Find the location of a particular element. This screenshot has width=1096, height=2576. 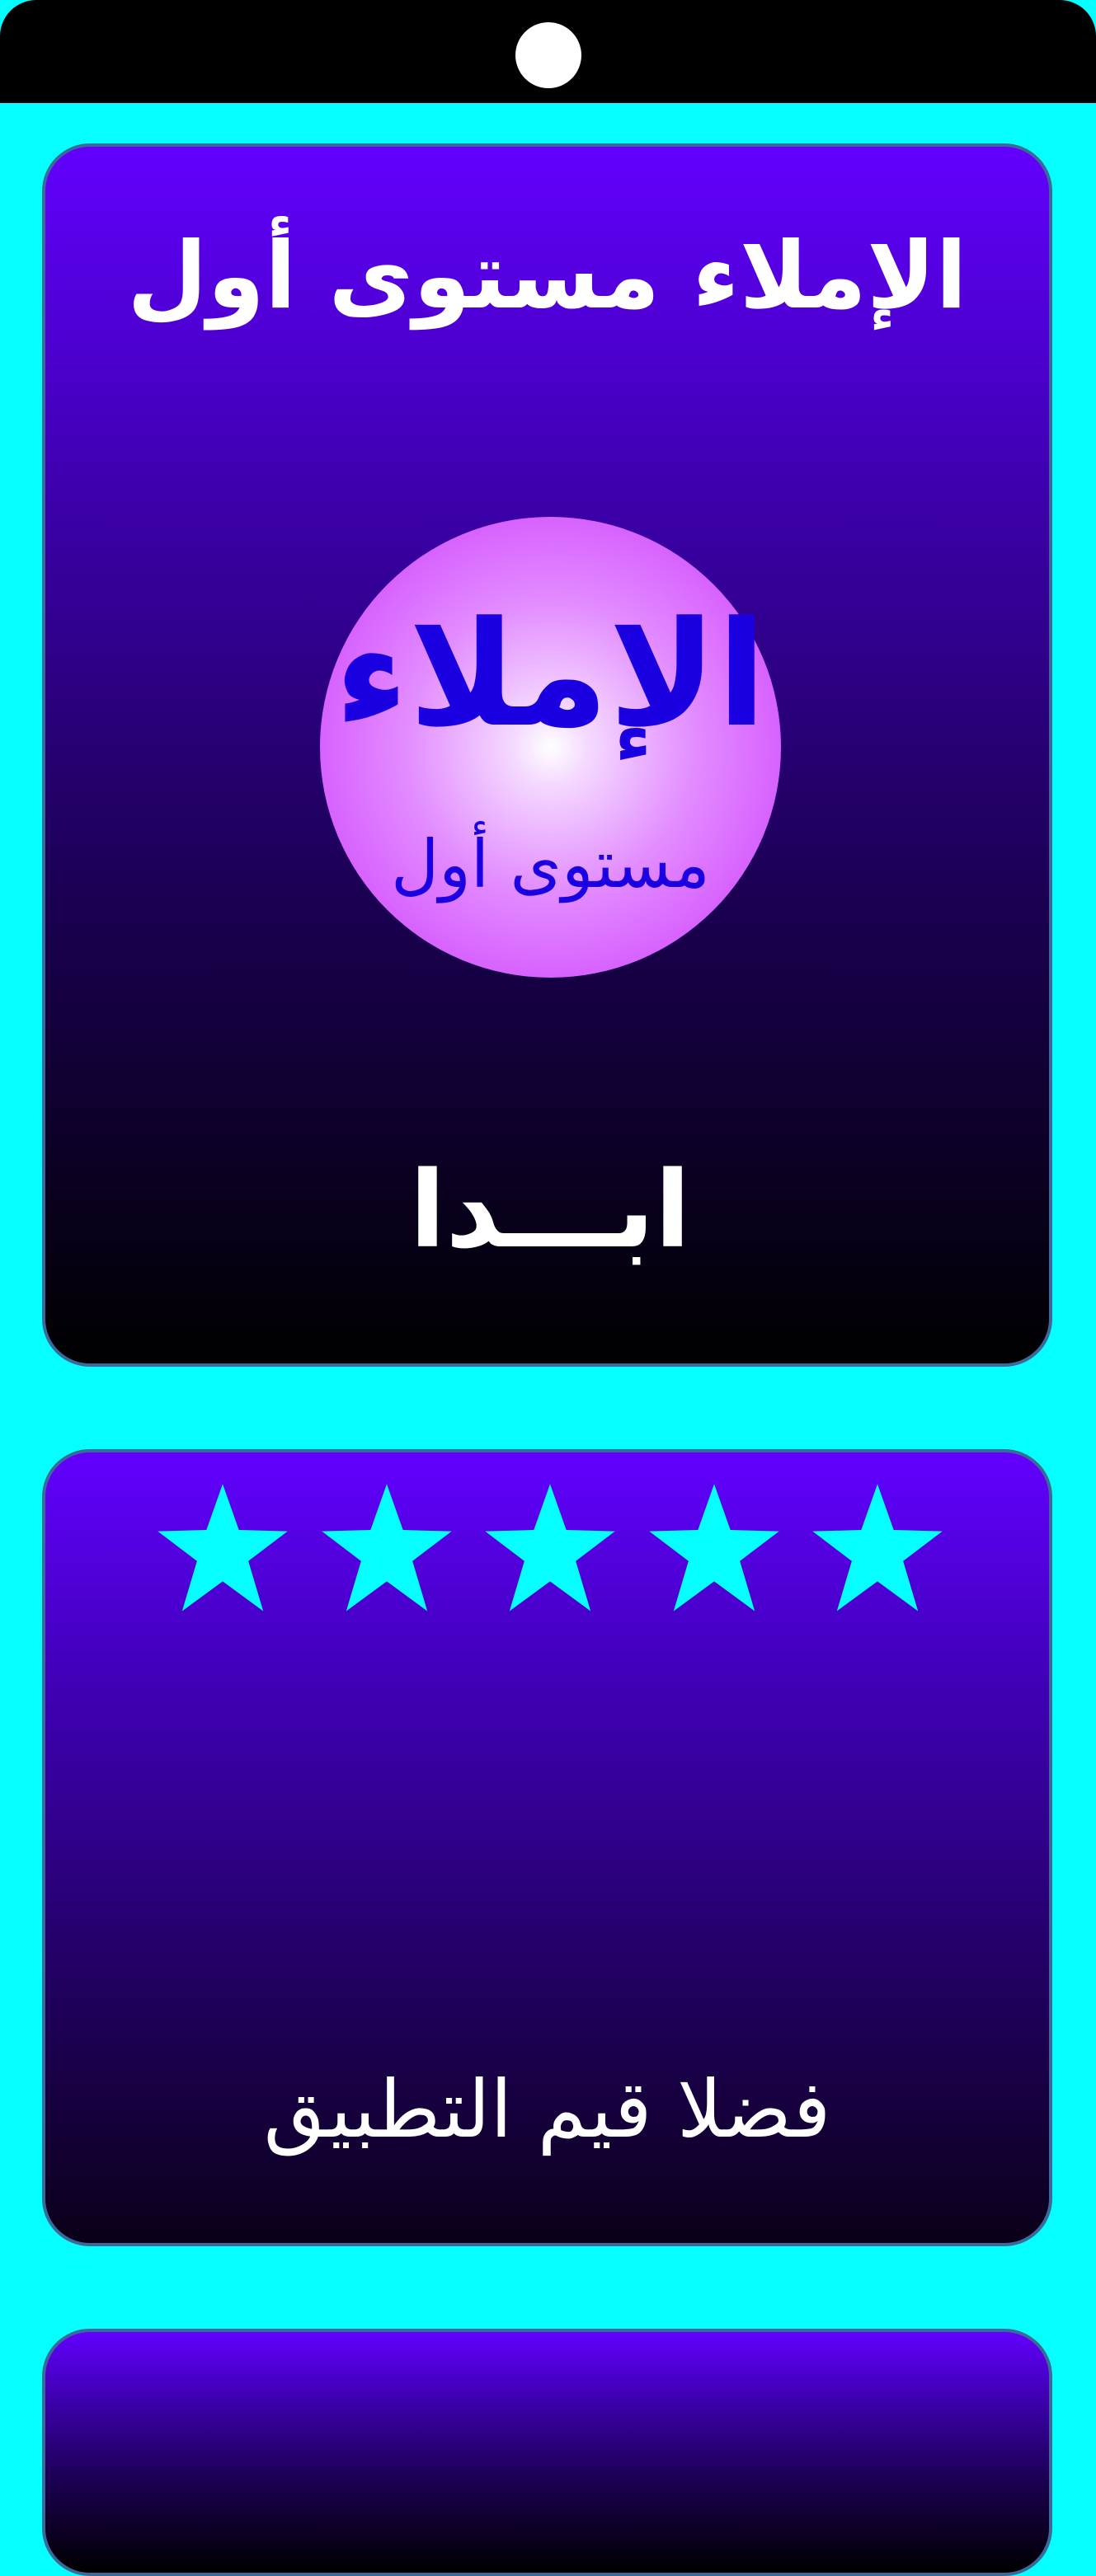

camera-cutout is located at coordinates (548, 55).